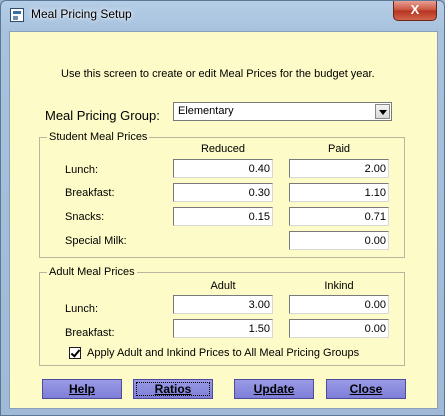  Describe the element at coordinates (223, 168) in the screenshot. I see `student-lunch-reduced-field: 0.40` at that location.